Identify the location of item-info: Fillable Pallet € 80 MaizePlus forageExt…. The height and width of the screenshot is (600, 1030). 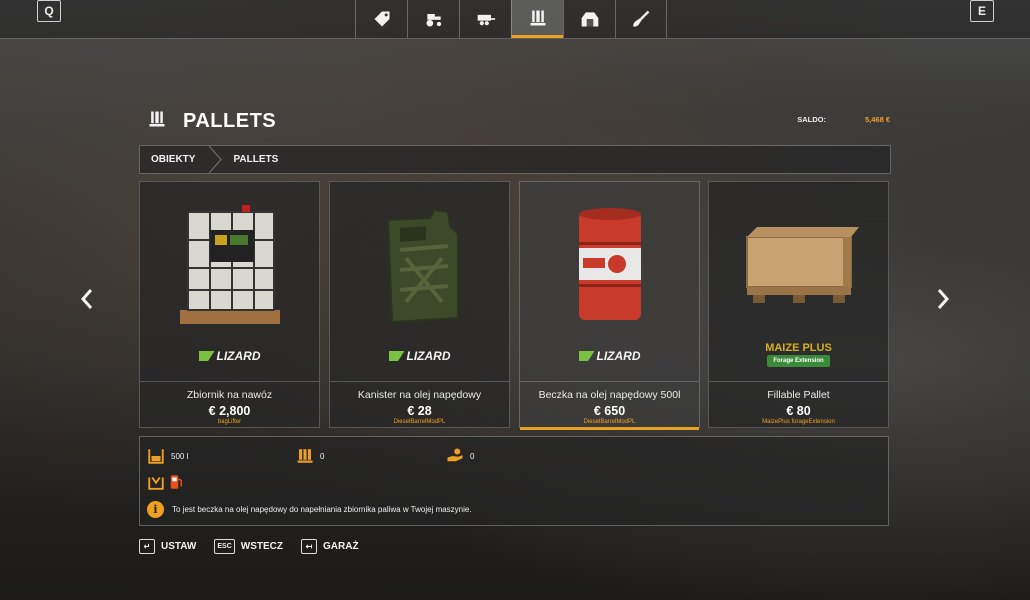
(798, 405).